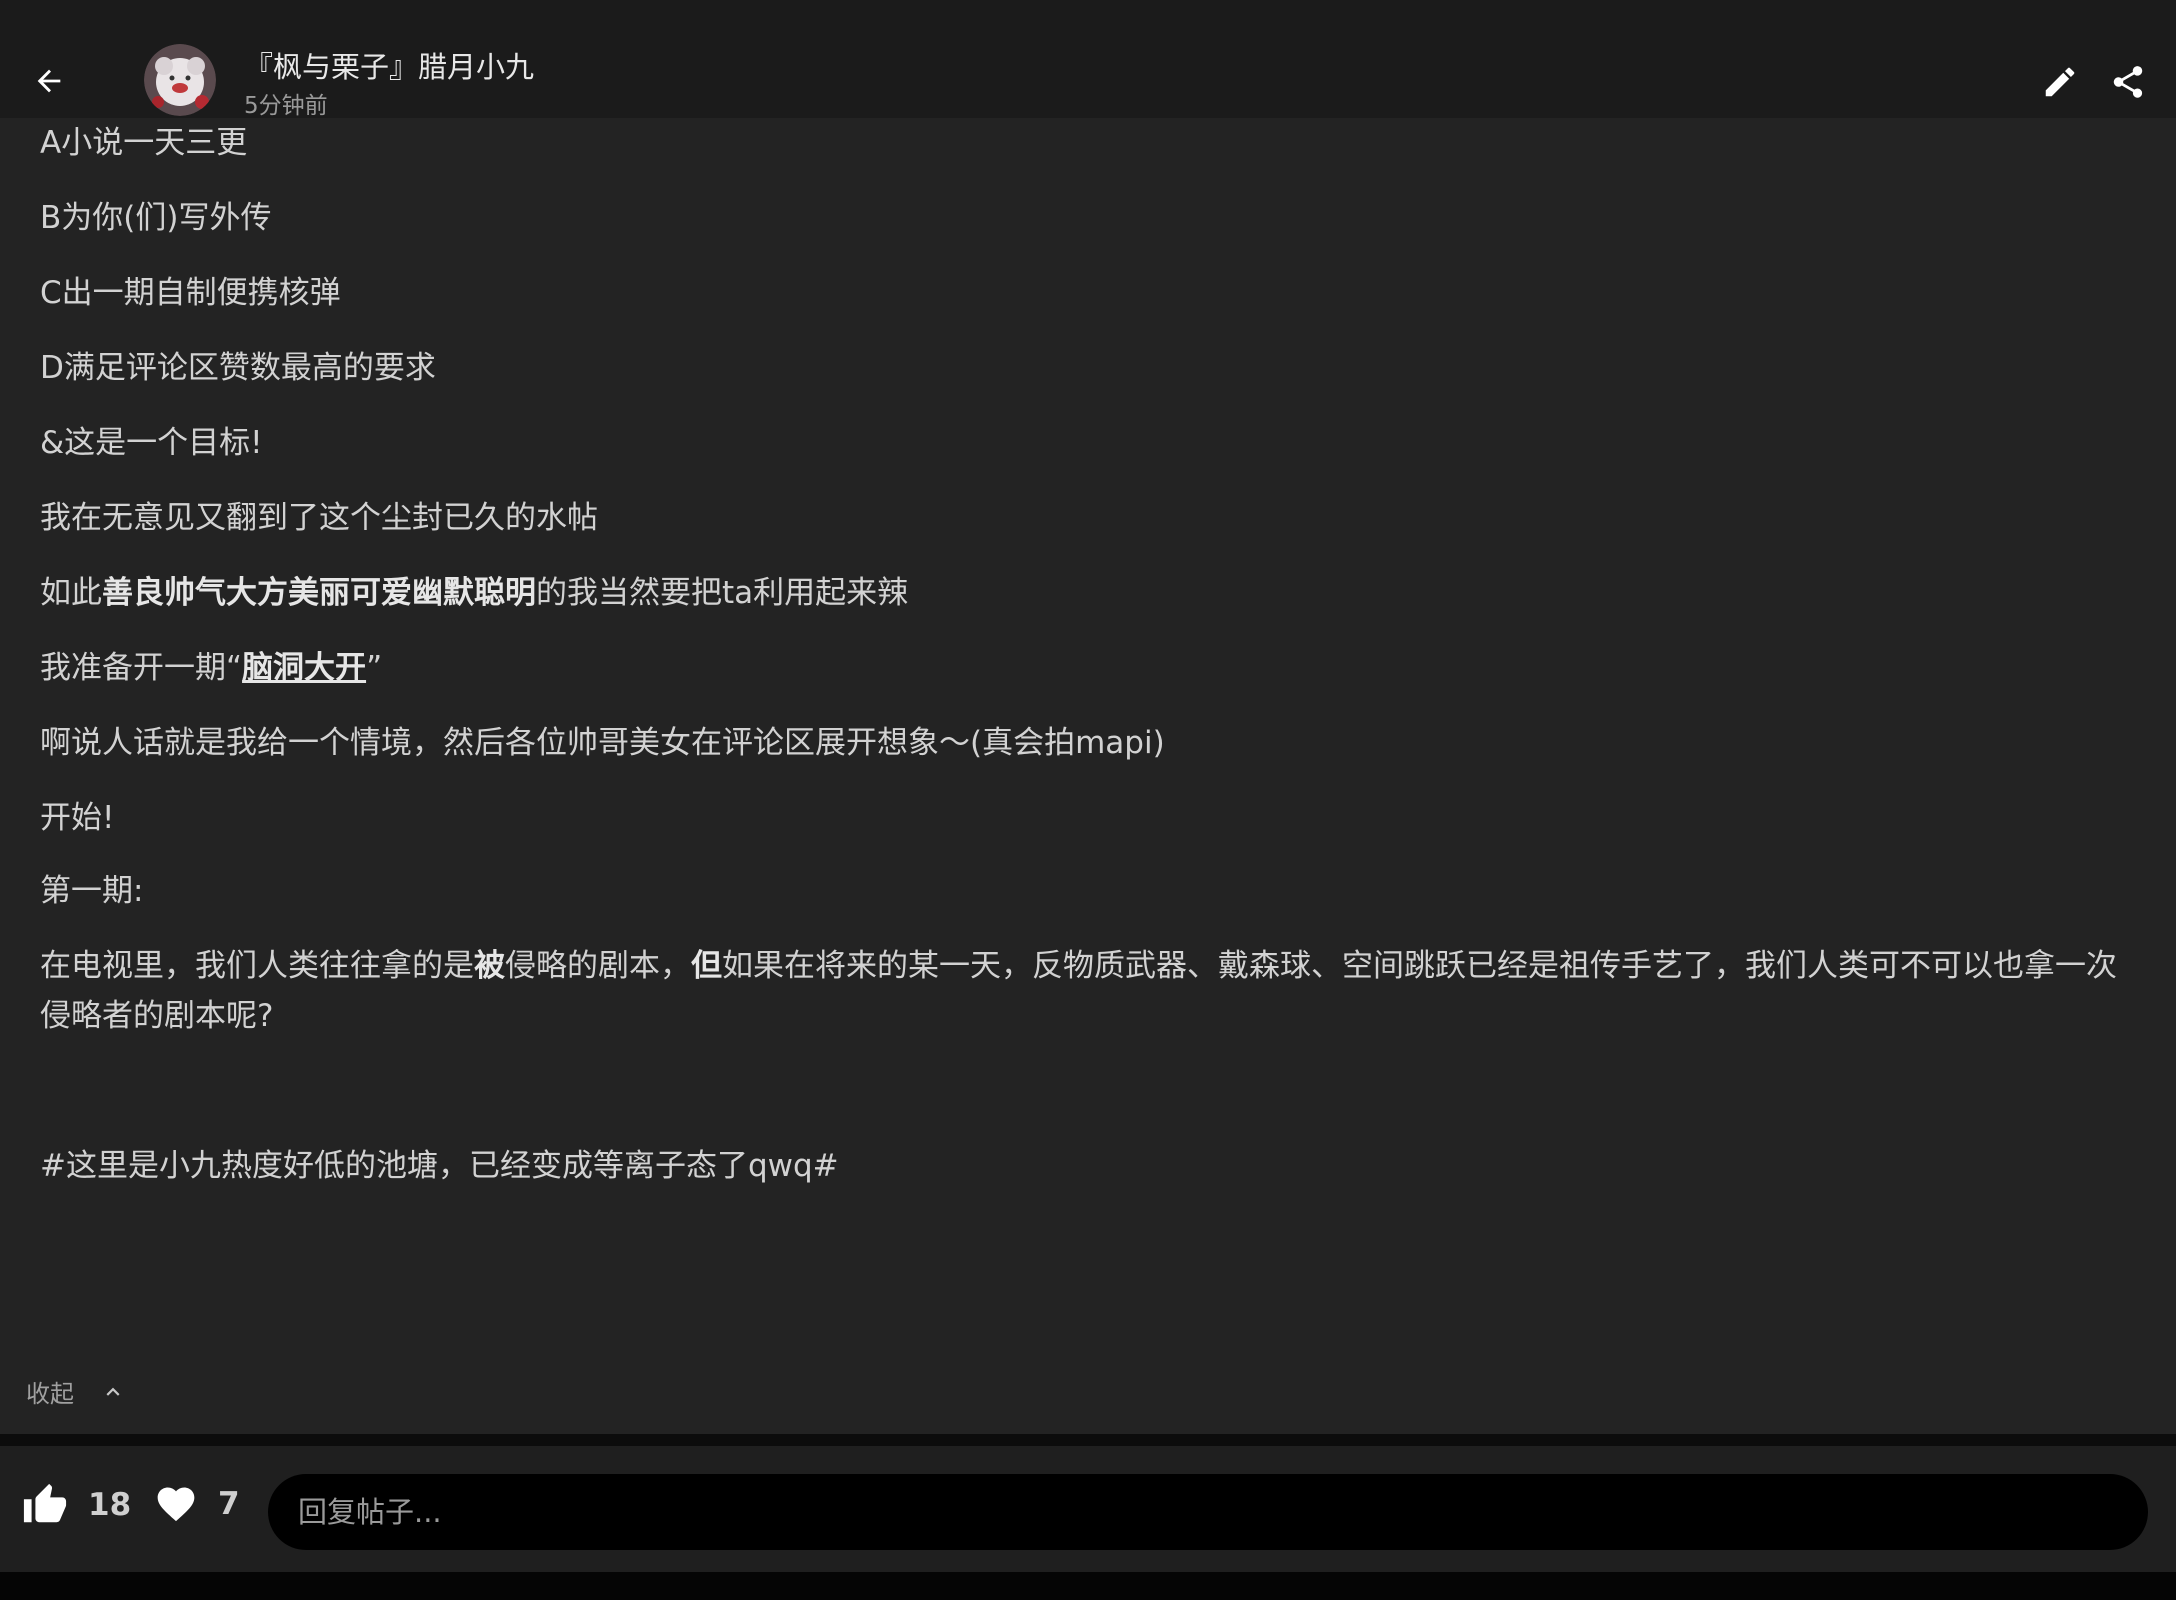 This screenshot has height=1600, width=2176. I want to click on share-button, so click(2128, 82).